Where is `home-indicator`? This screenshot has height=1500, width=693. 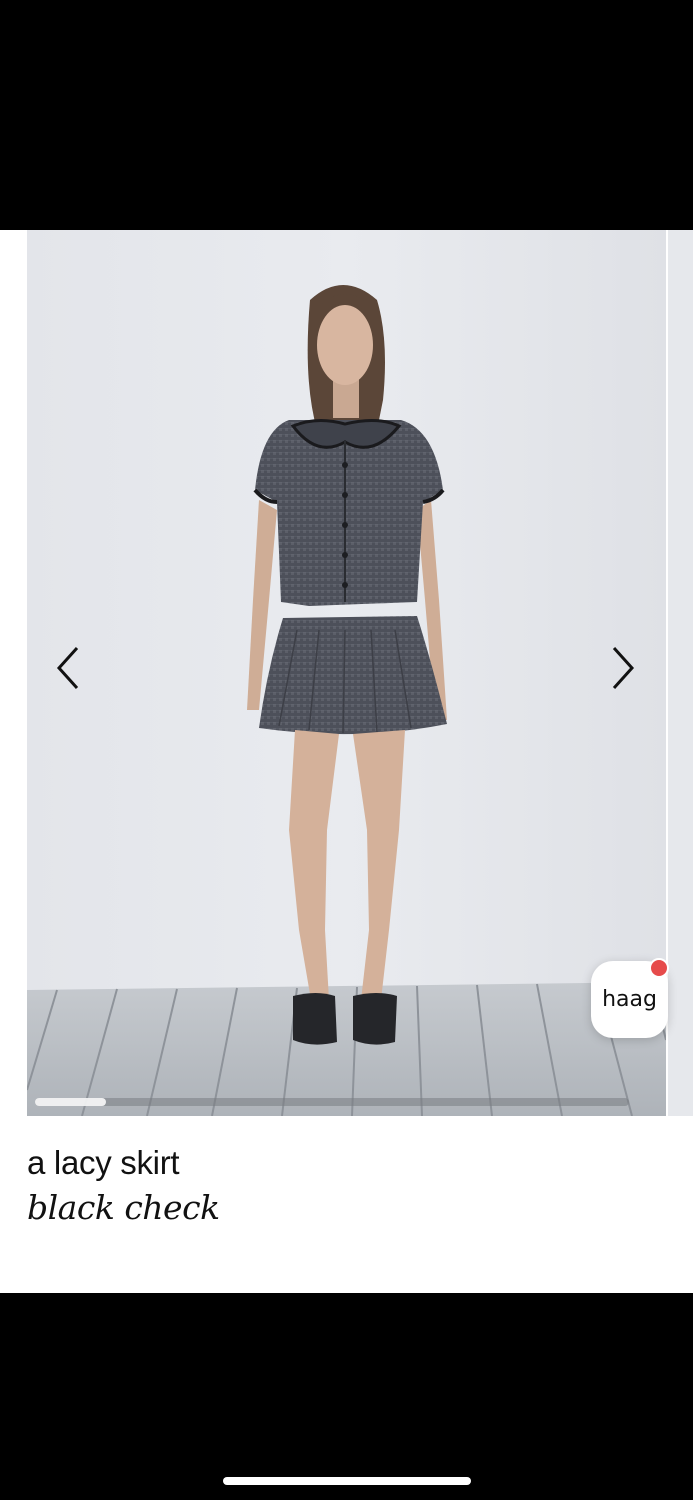
home-indicator is located at coordinates (347, 1481).